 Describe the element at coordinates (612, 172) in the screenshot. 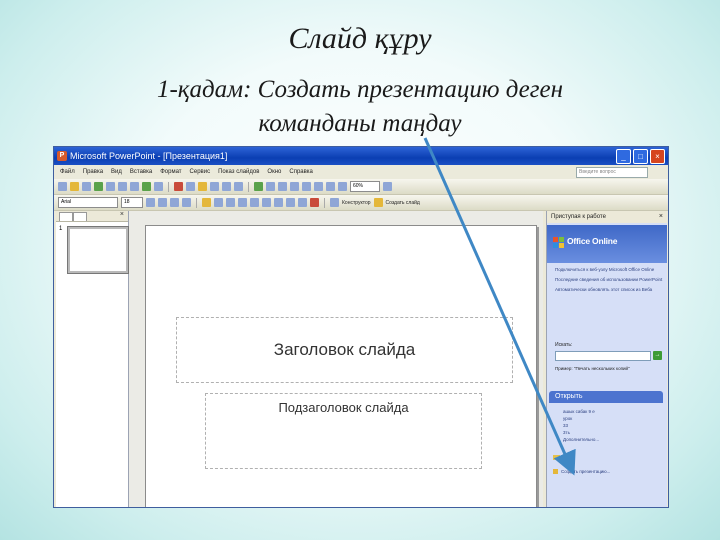

I see `help-question-input: Введите вопрос` at that location.